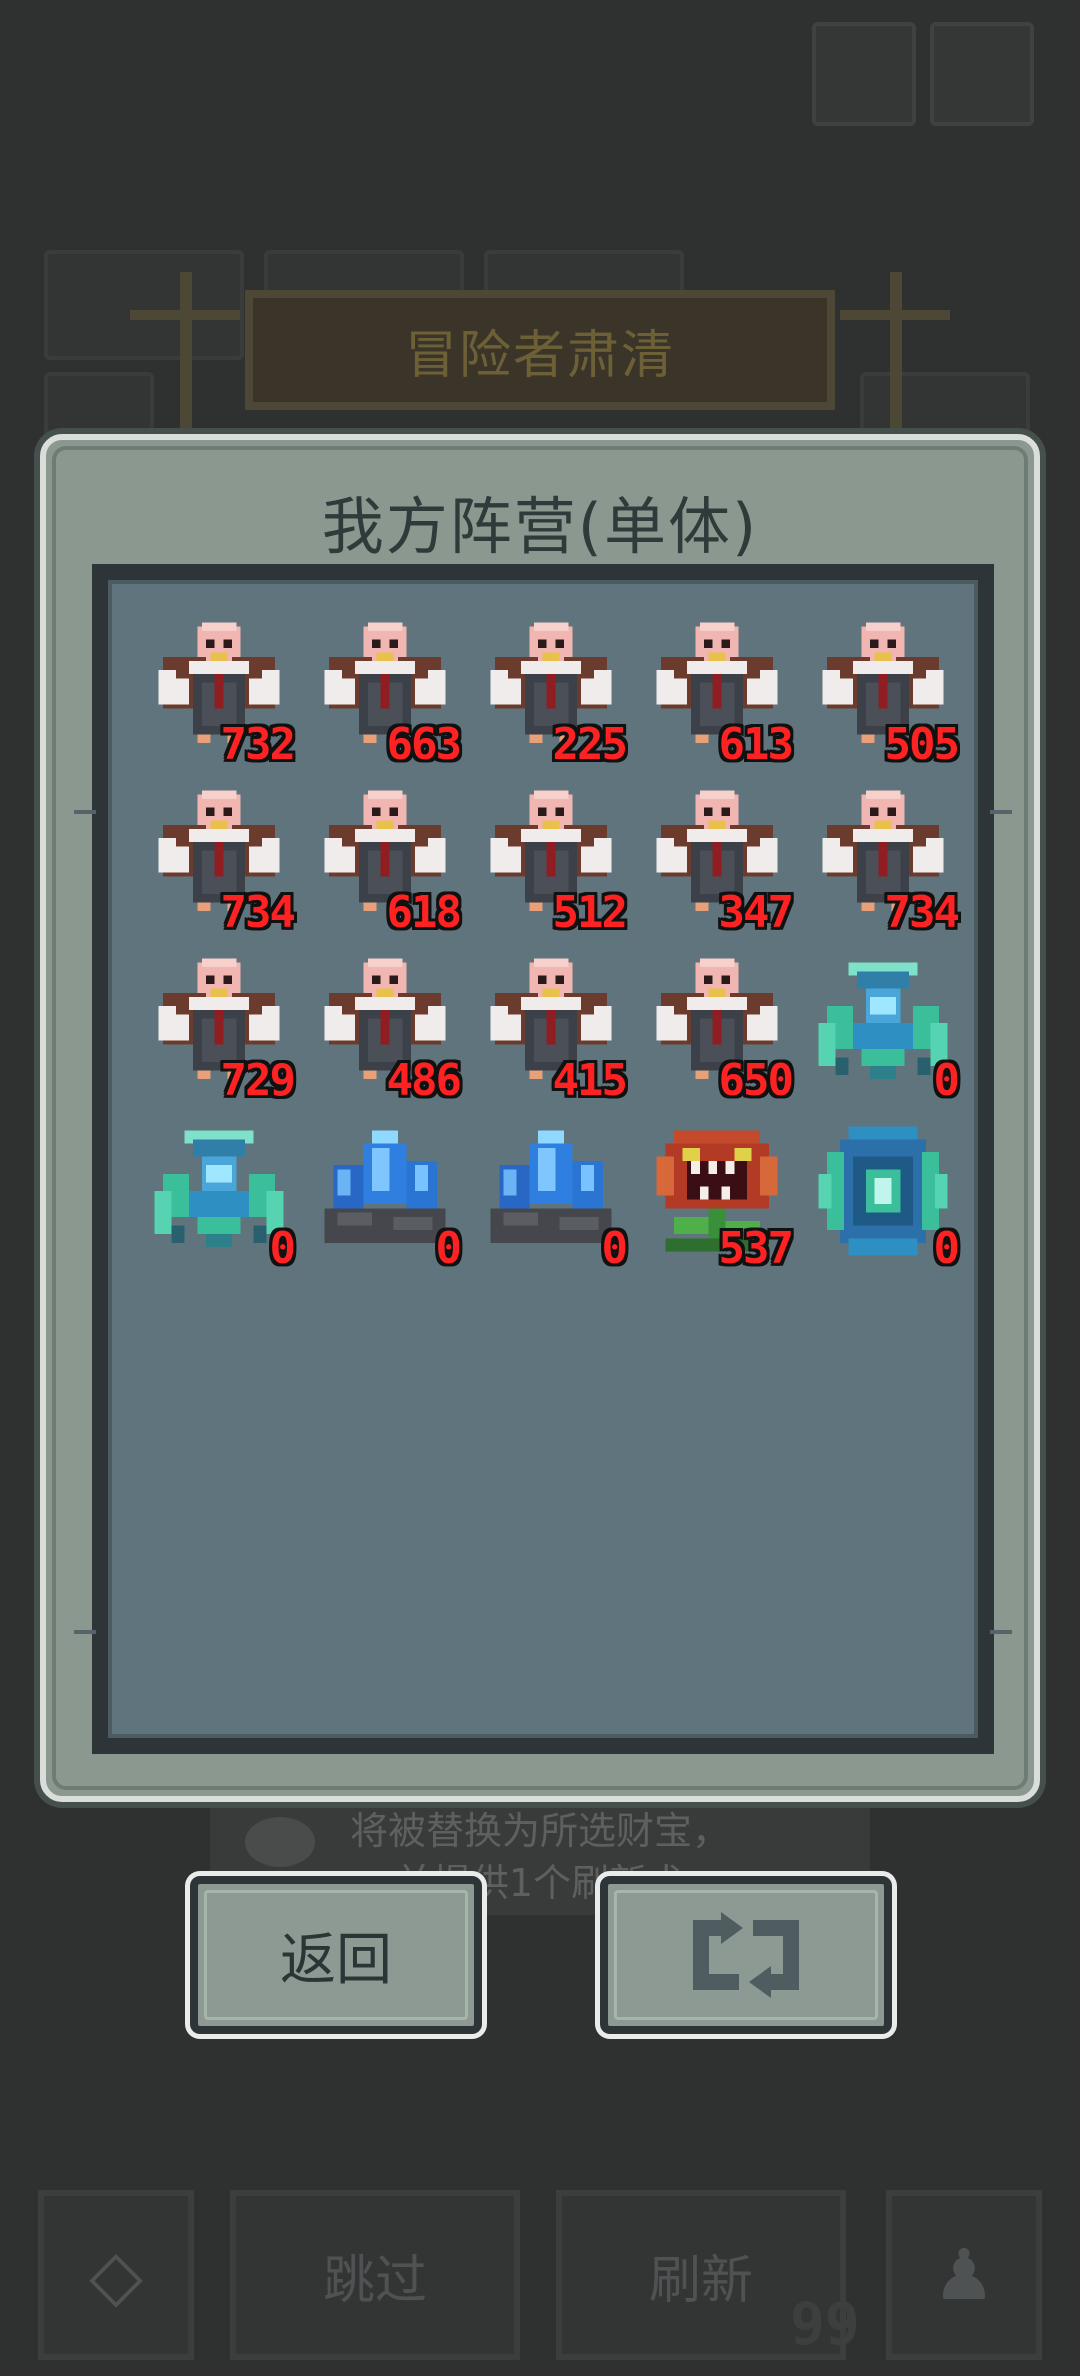 The image size is (1080, 2376). I want to click on back-button: 返回, so click(336, 1955).